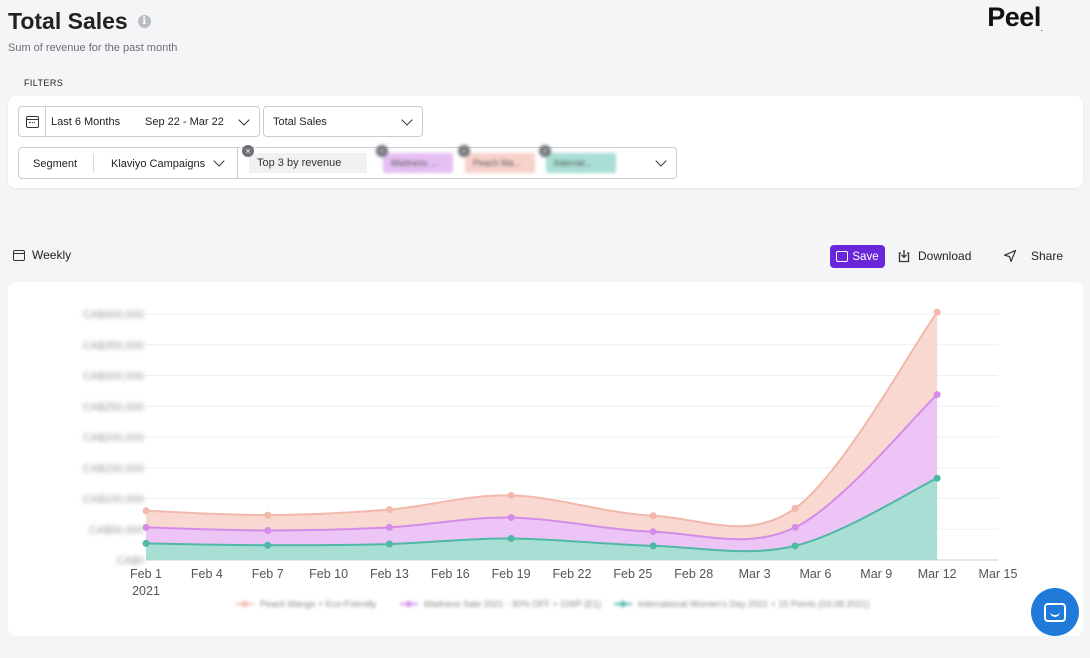  Describe the element at coordinates (450, 574) in the screenshot. I see `x-tick-label: Feb 16` at that location.